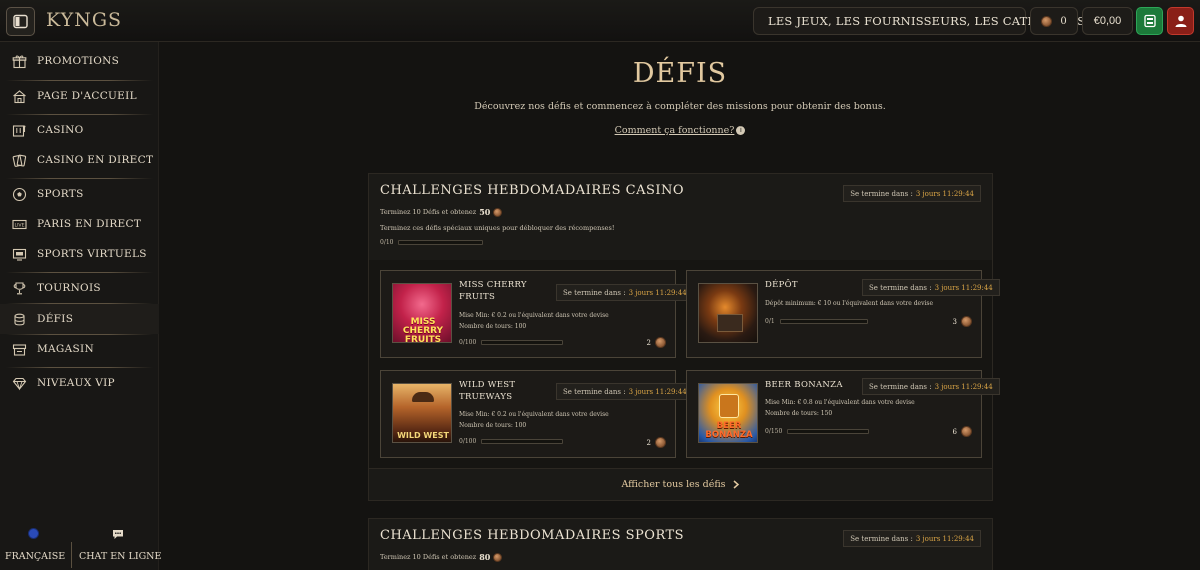 The image size is (1200, 570). I want to click on chat-bubble-icon, so click(118, 534).